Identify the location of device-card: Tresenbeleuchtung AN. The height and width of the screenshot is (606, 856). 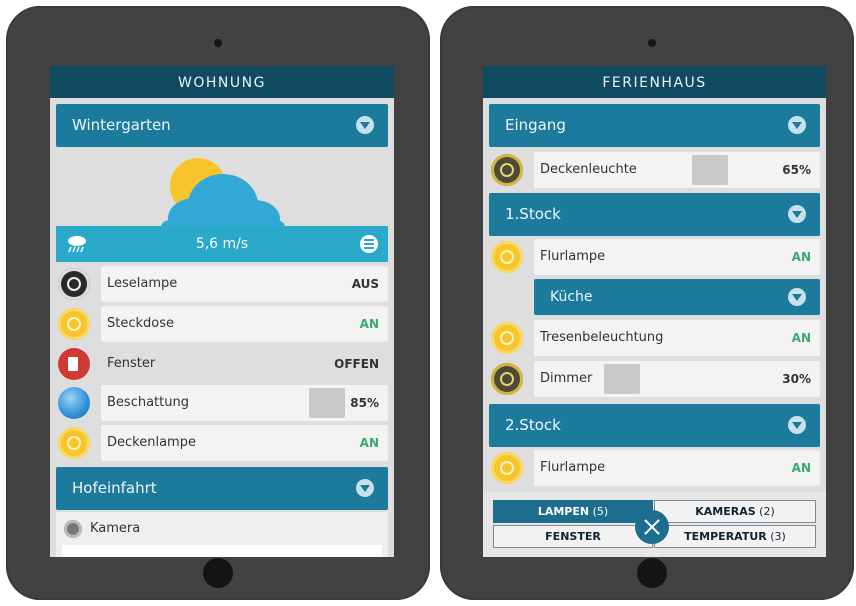
(677, 338).